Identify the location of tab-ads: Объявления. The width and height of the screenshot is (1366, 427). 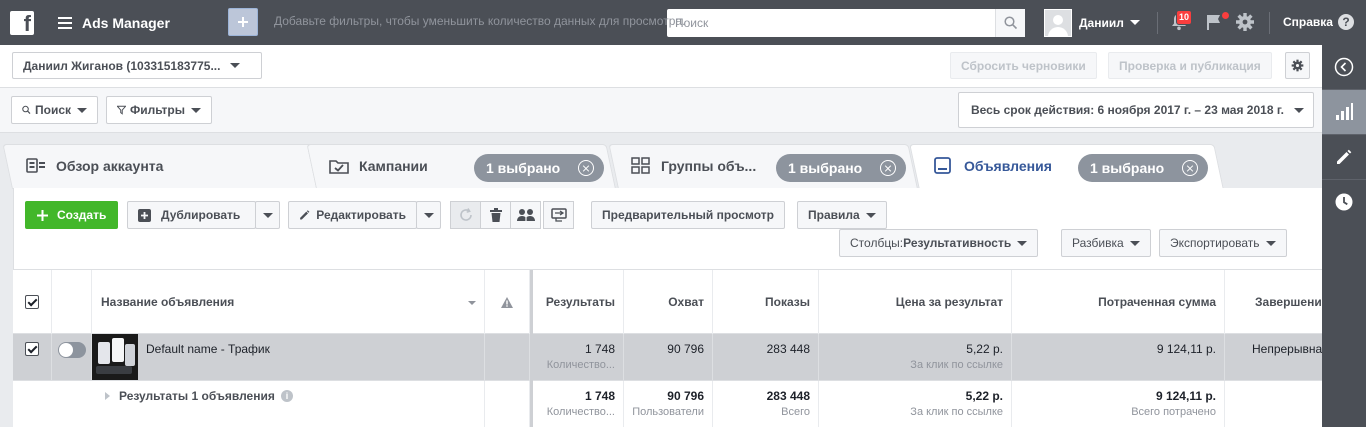
(1004, 166).